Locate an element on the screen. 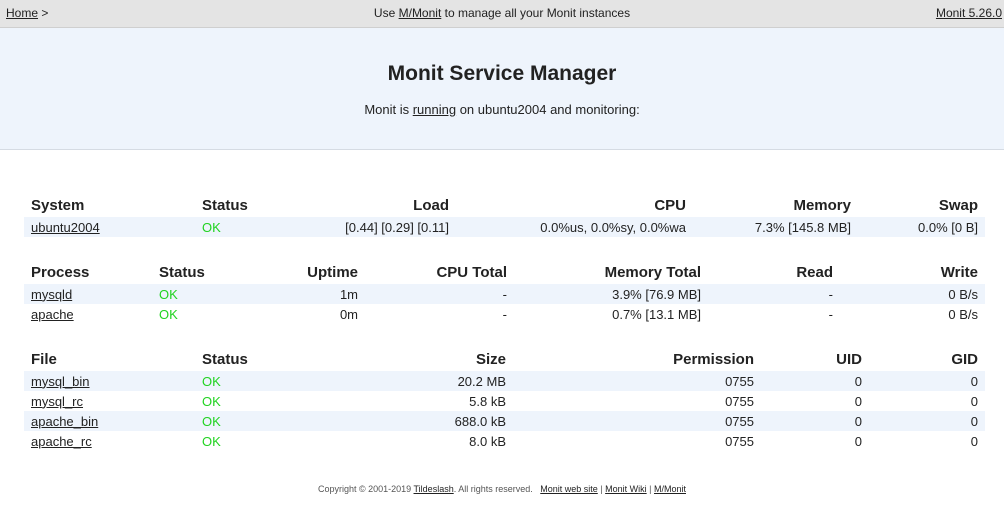 This screenshot has height=522, width=1004. page-title: Monit Service Manager is located at coordinates (502, 73).